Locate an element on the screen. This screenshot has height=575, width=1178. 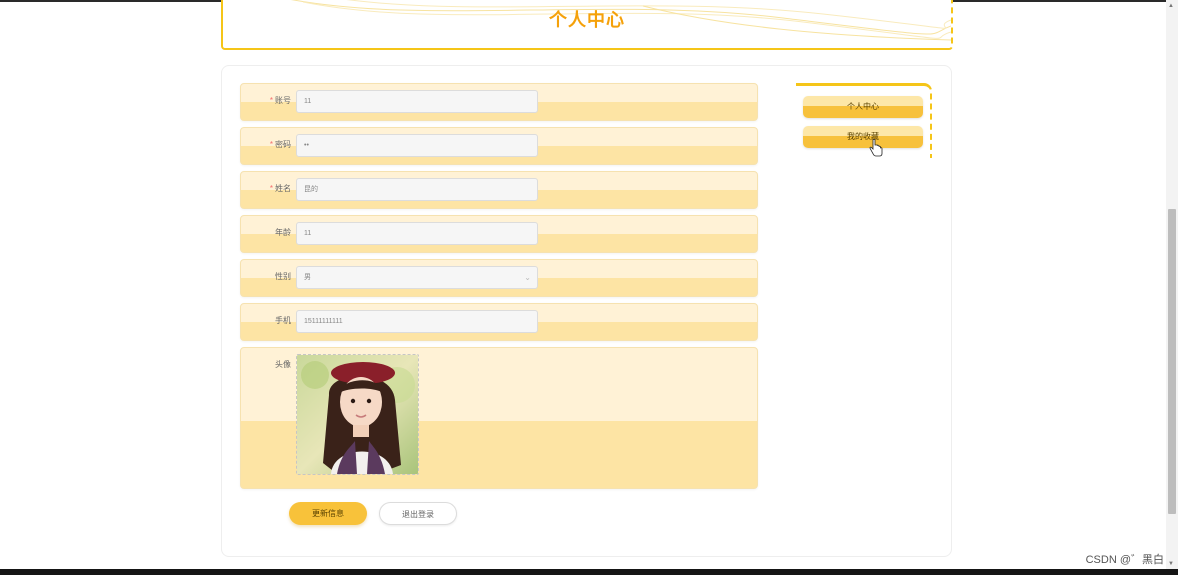
password-label: * 密码 is located at coordinates (280, 144).